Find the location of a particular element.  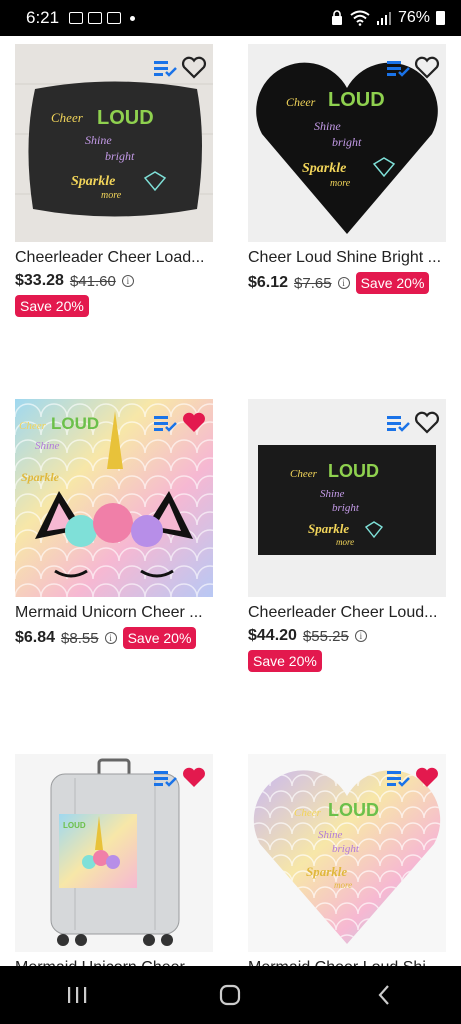

price-row: $6.12 $7.65 i Save 20% is located at coordinates (347, 283).